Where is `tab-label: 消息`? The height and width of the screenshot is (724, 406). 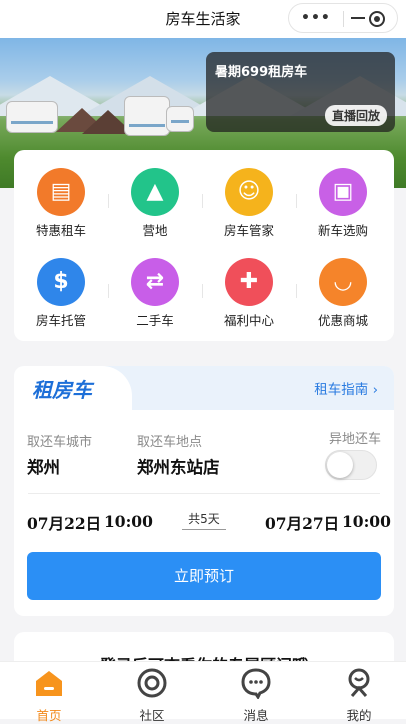
tab-label: 消息 is located at coordinates (256, 715).